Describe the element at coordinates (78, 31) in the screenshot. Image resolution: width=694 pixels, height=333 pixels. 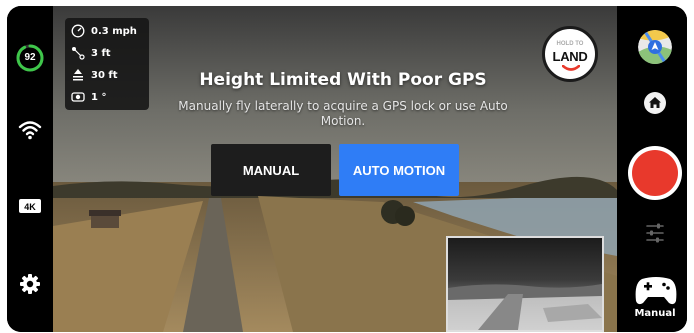
I see `speedometer-icon` at that location.